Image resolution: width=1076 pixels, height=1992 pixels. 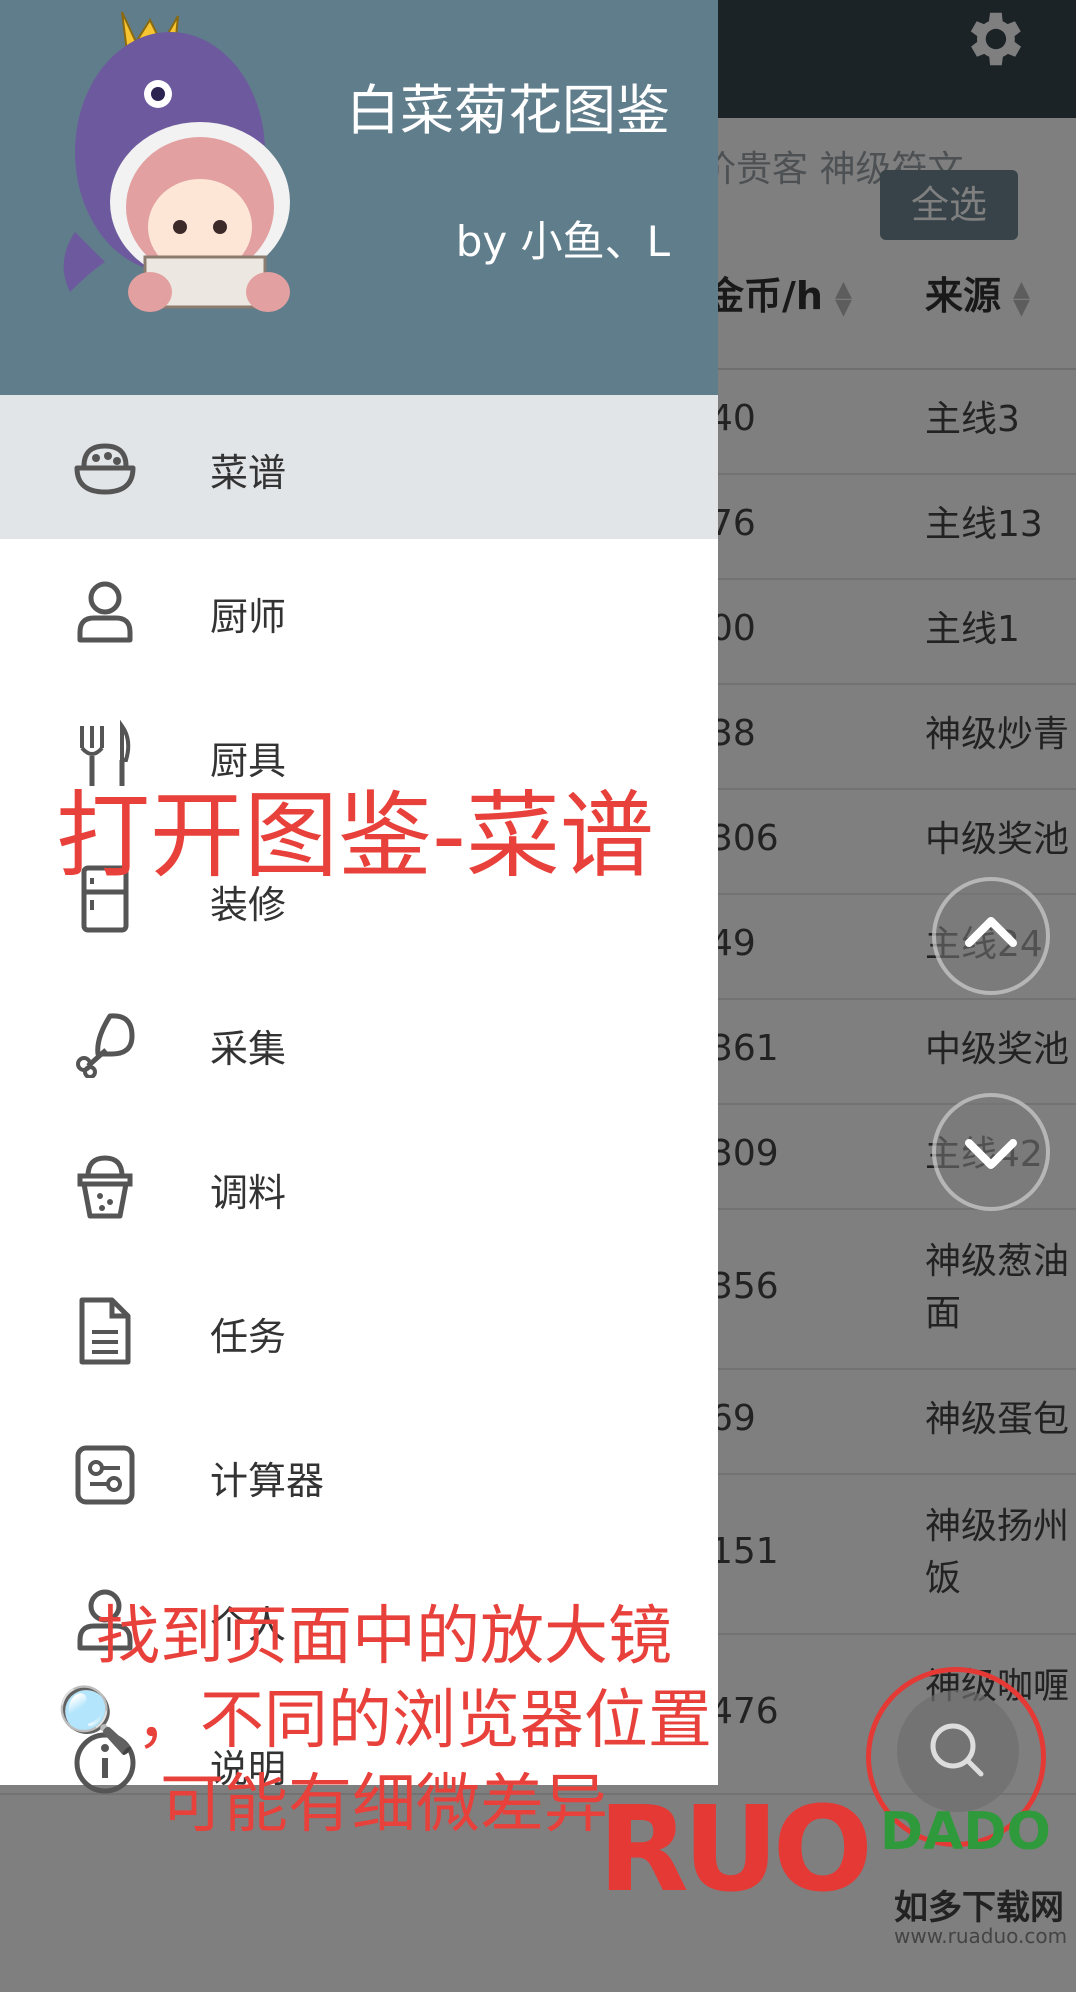 I want to click on chevron-up-icon, so click(x=991, y=932).